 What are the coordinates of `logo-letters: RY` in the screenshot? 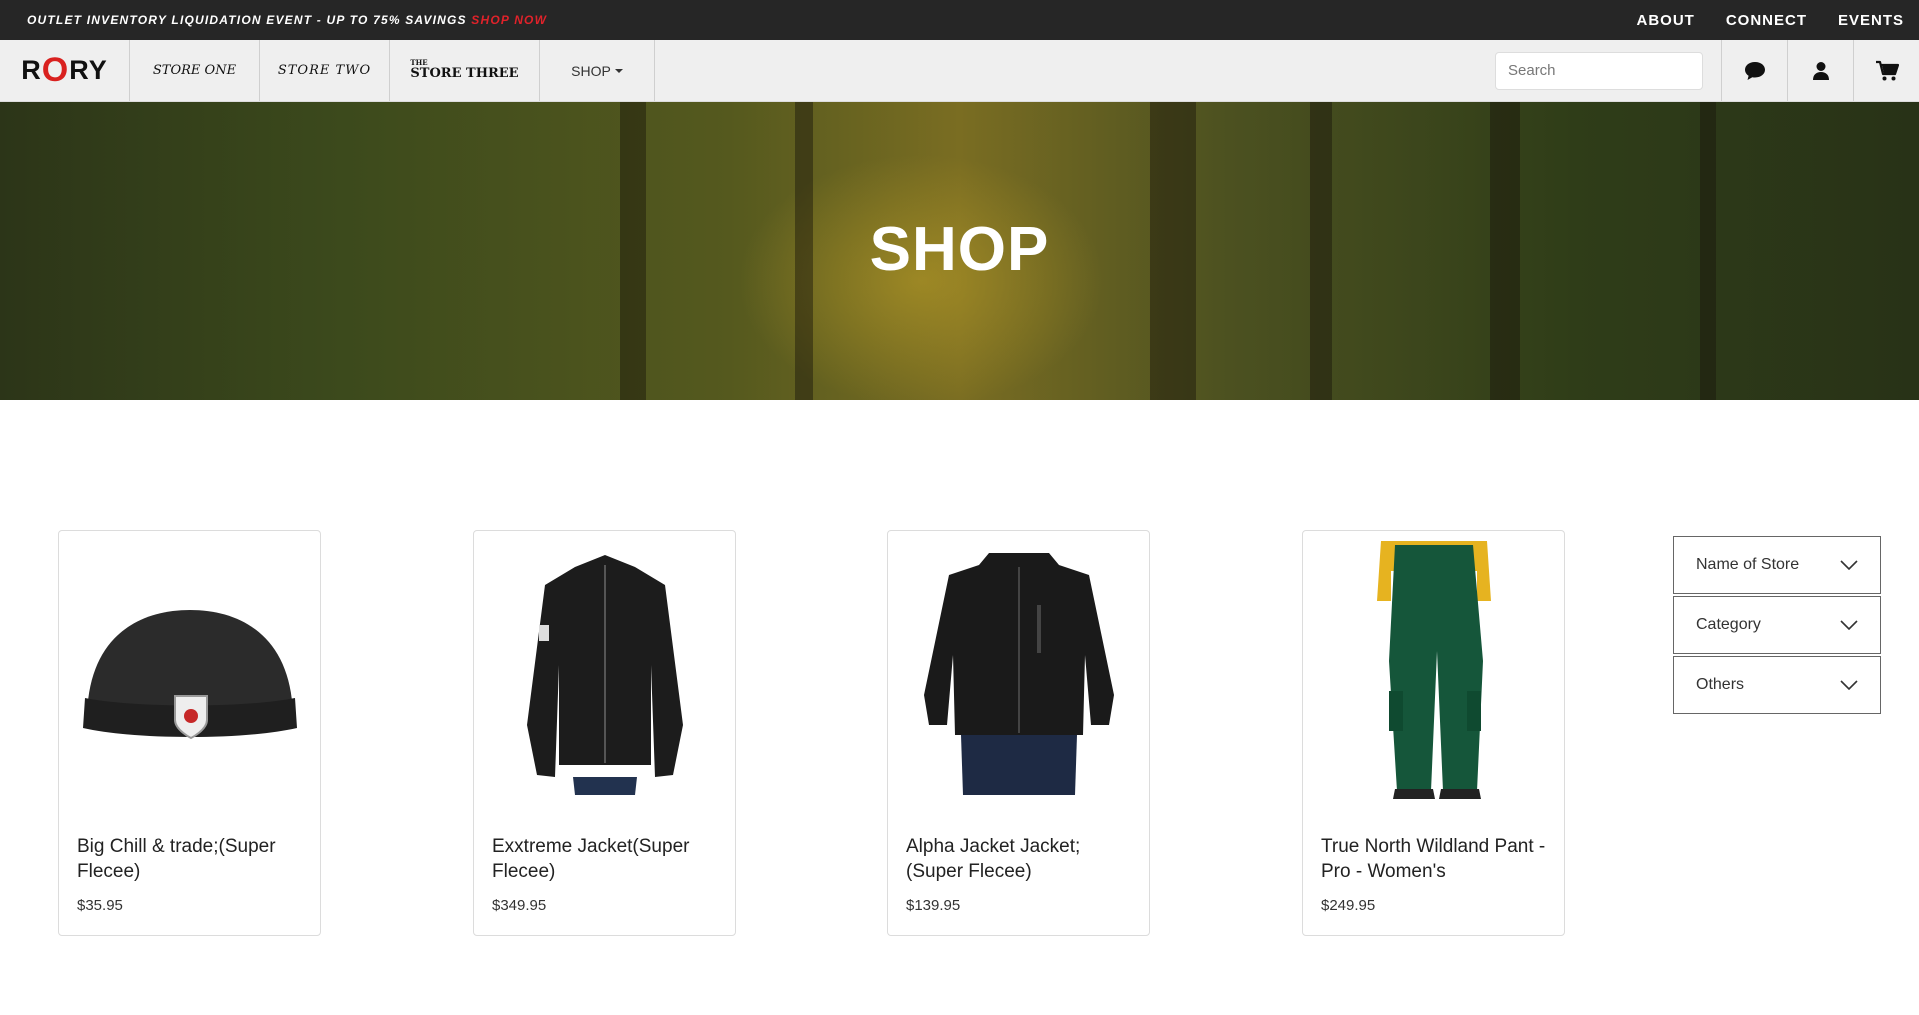 It's located at (88, 70).